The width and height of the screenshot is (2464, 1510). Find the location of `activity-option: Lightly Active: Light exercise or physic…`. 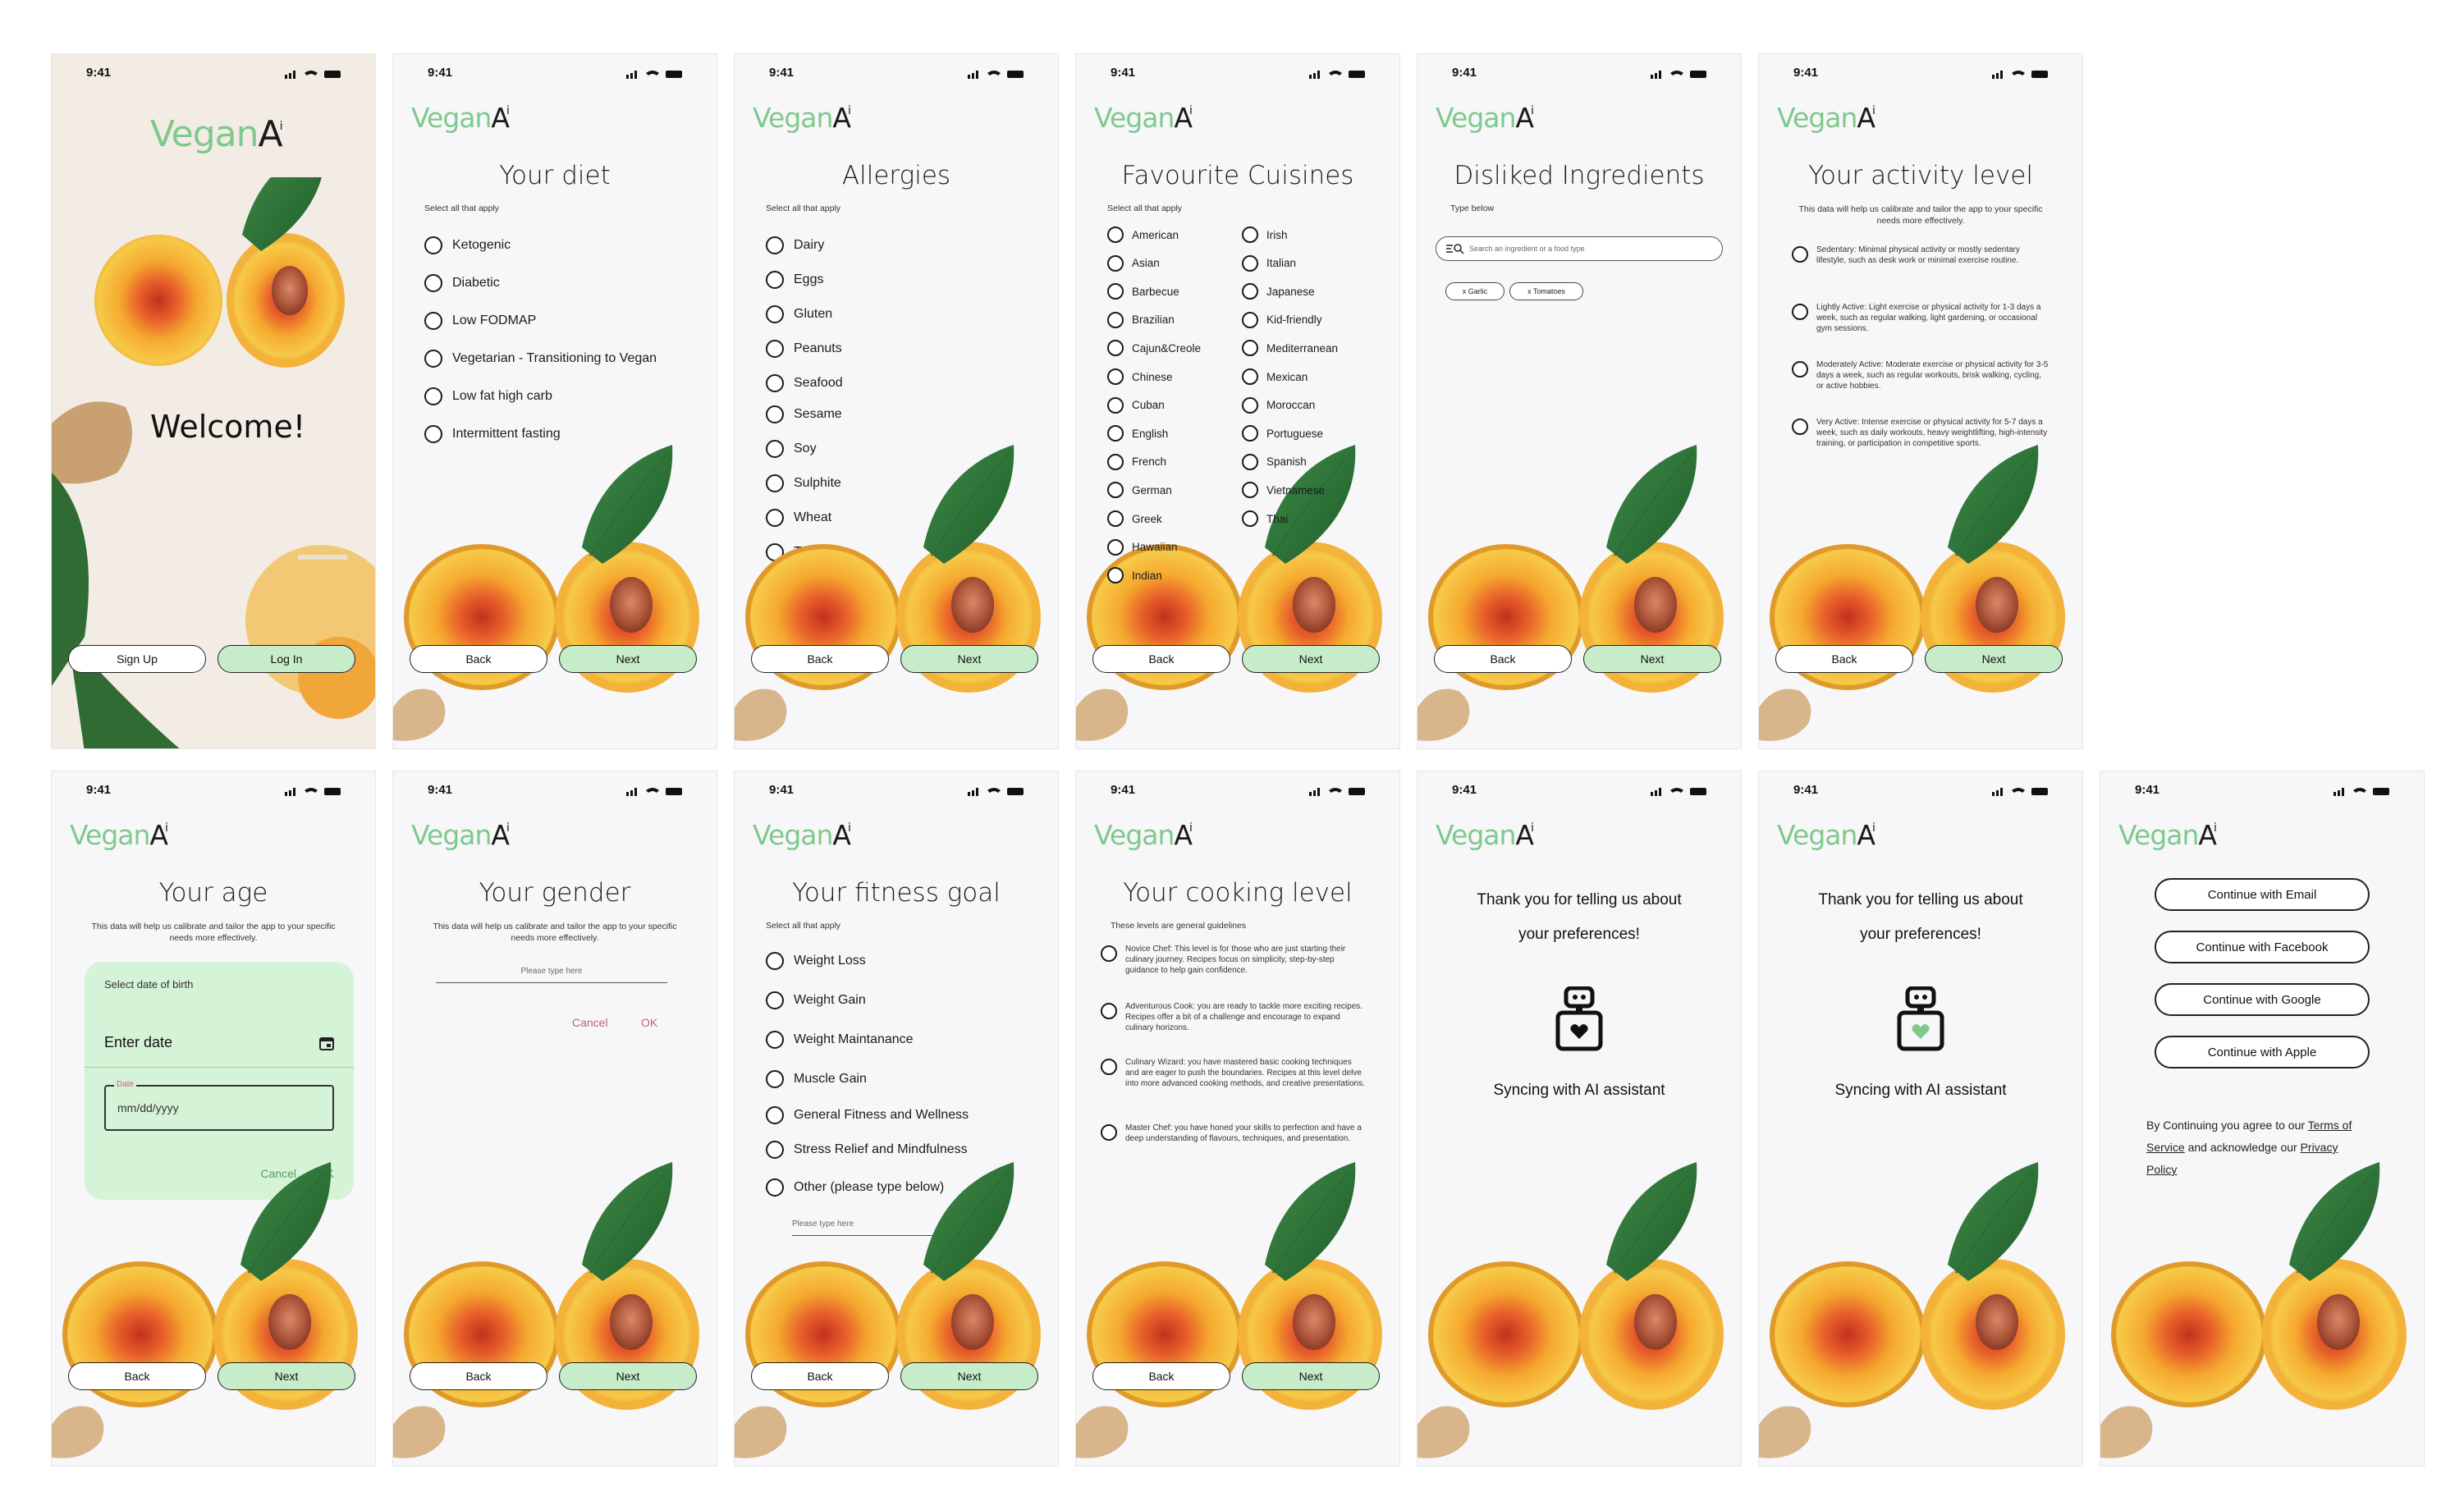

activity-option: Lightly Active: Light exercise or physic… is located at coordinates (1921, 318).